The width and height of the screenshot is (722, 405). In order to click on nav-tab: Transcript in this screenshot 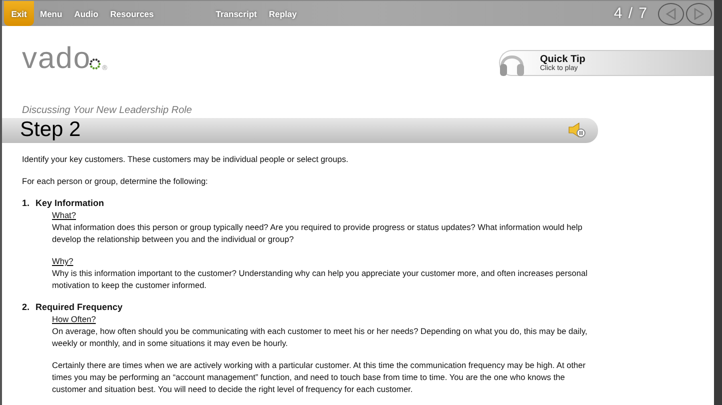, I will do `click(236, 13)`.